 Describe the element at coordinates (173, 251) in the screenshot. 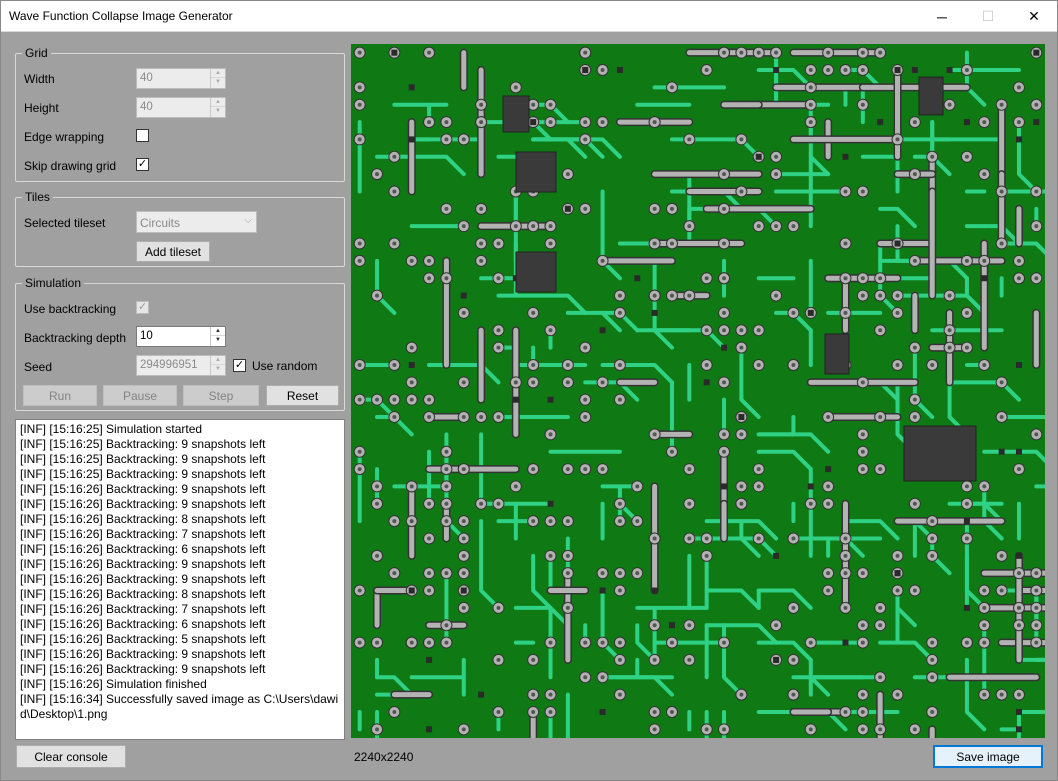

I see `add-tileset-button: Add tileset` at that location.